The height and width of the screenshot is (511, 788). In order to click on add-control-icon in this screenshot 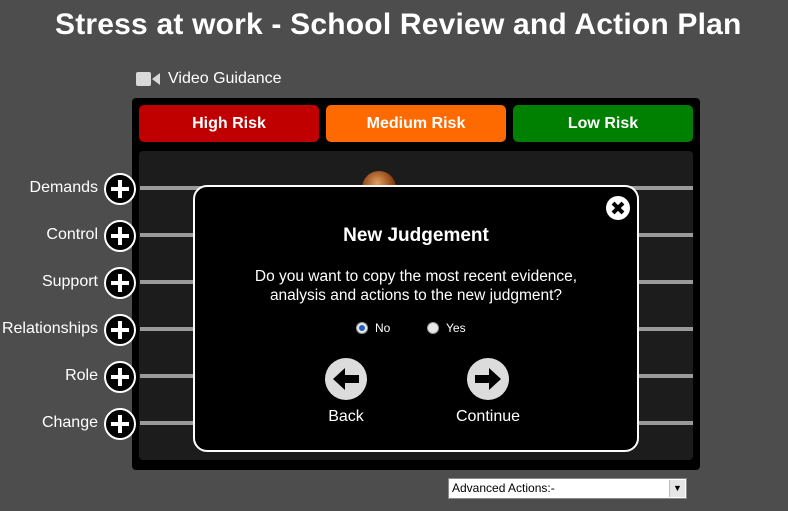, I will do `click(120, 236)`.